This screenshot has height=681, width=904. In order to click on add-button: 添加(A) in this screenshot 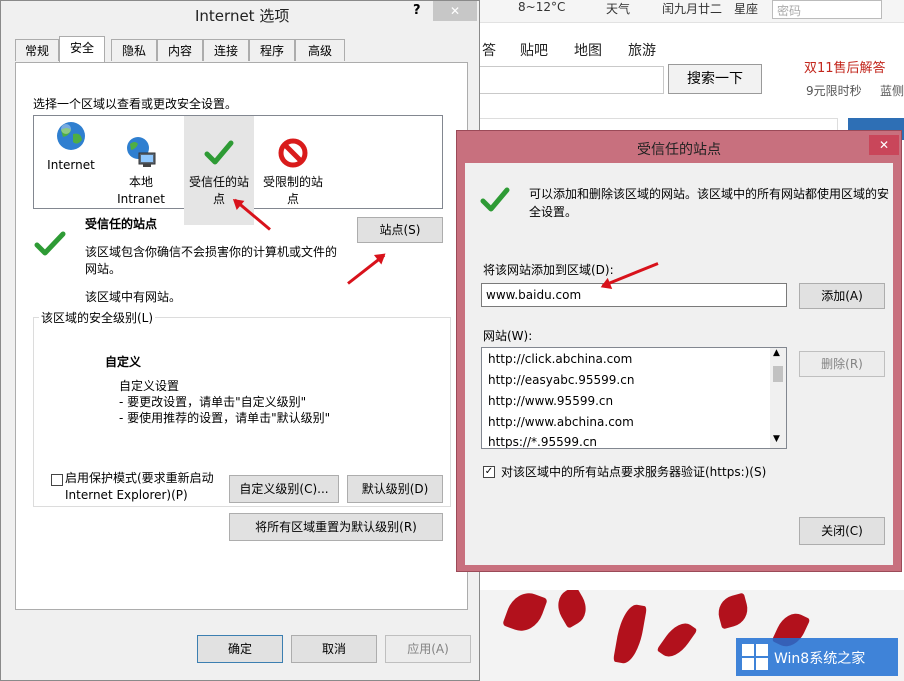, I will do `click(842, 296)`.